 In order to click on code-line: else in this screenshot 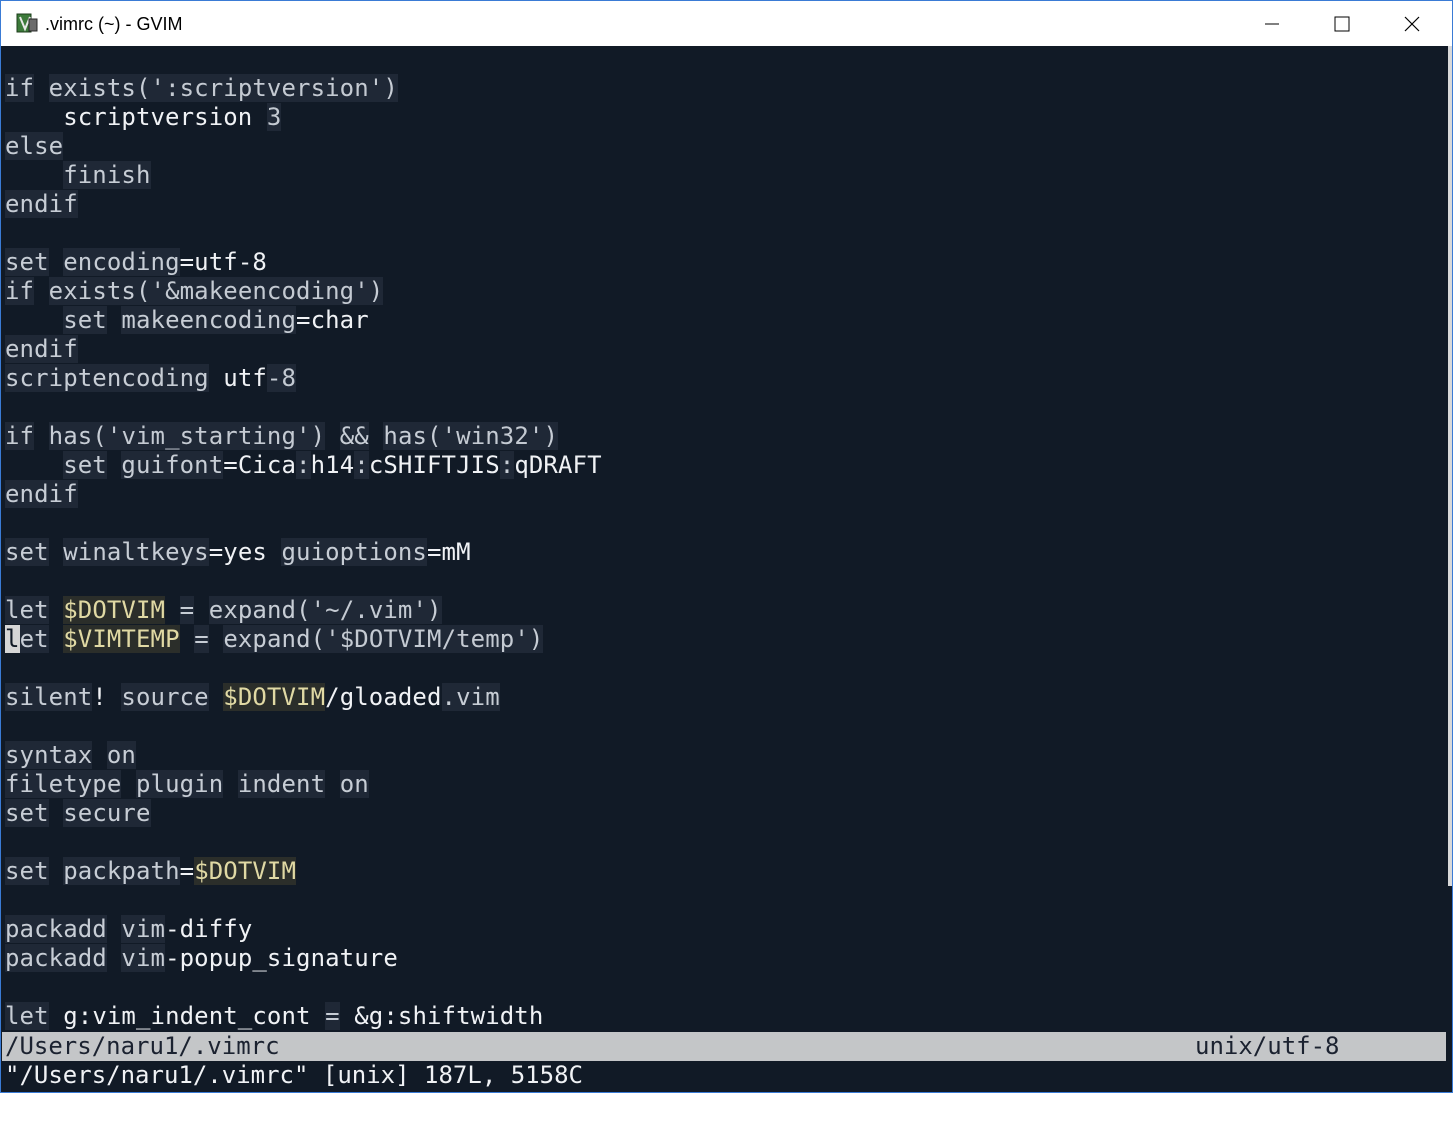, I will do `click(34, 146)`.